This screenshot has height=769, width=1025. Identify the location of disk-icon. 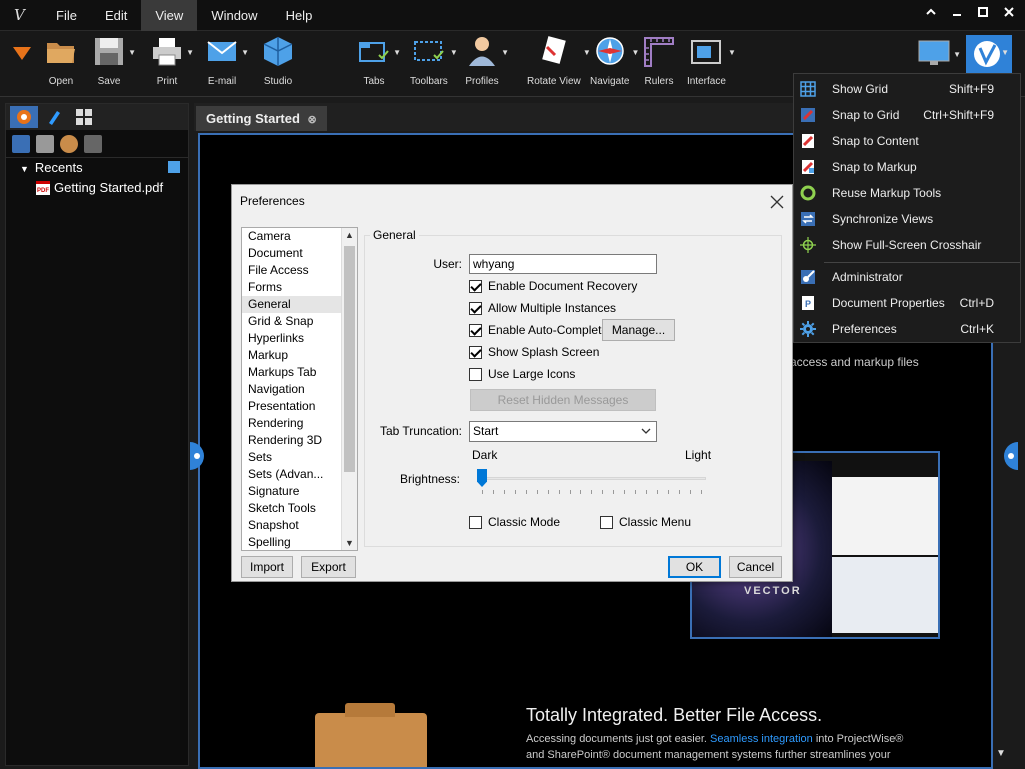
(45, 144).